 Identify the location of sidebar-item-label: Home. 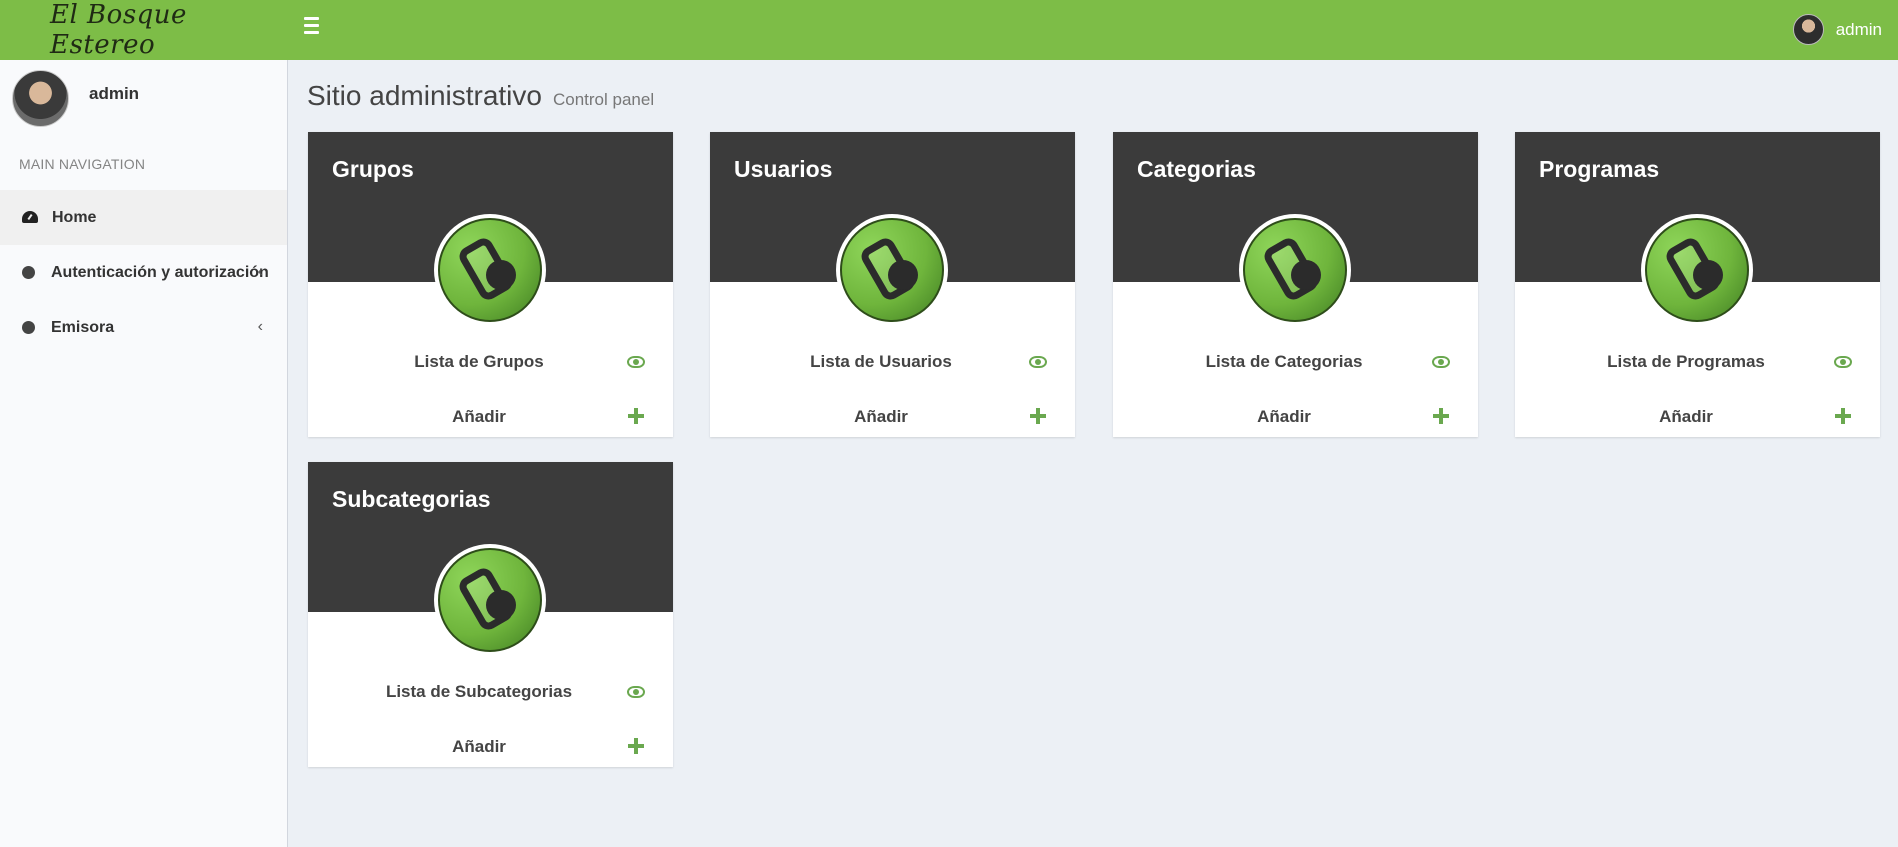
(74, 217).